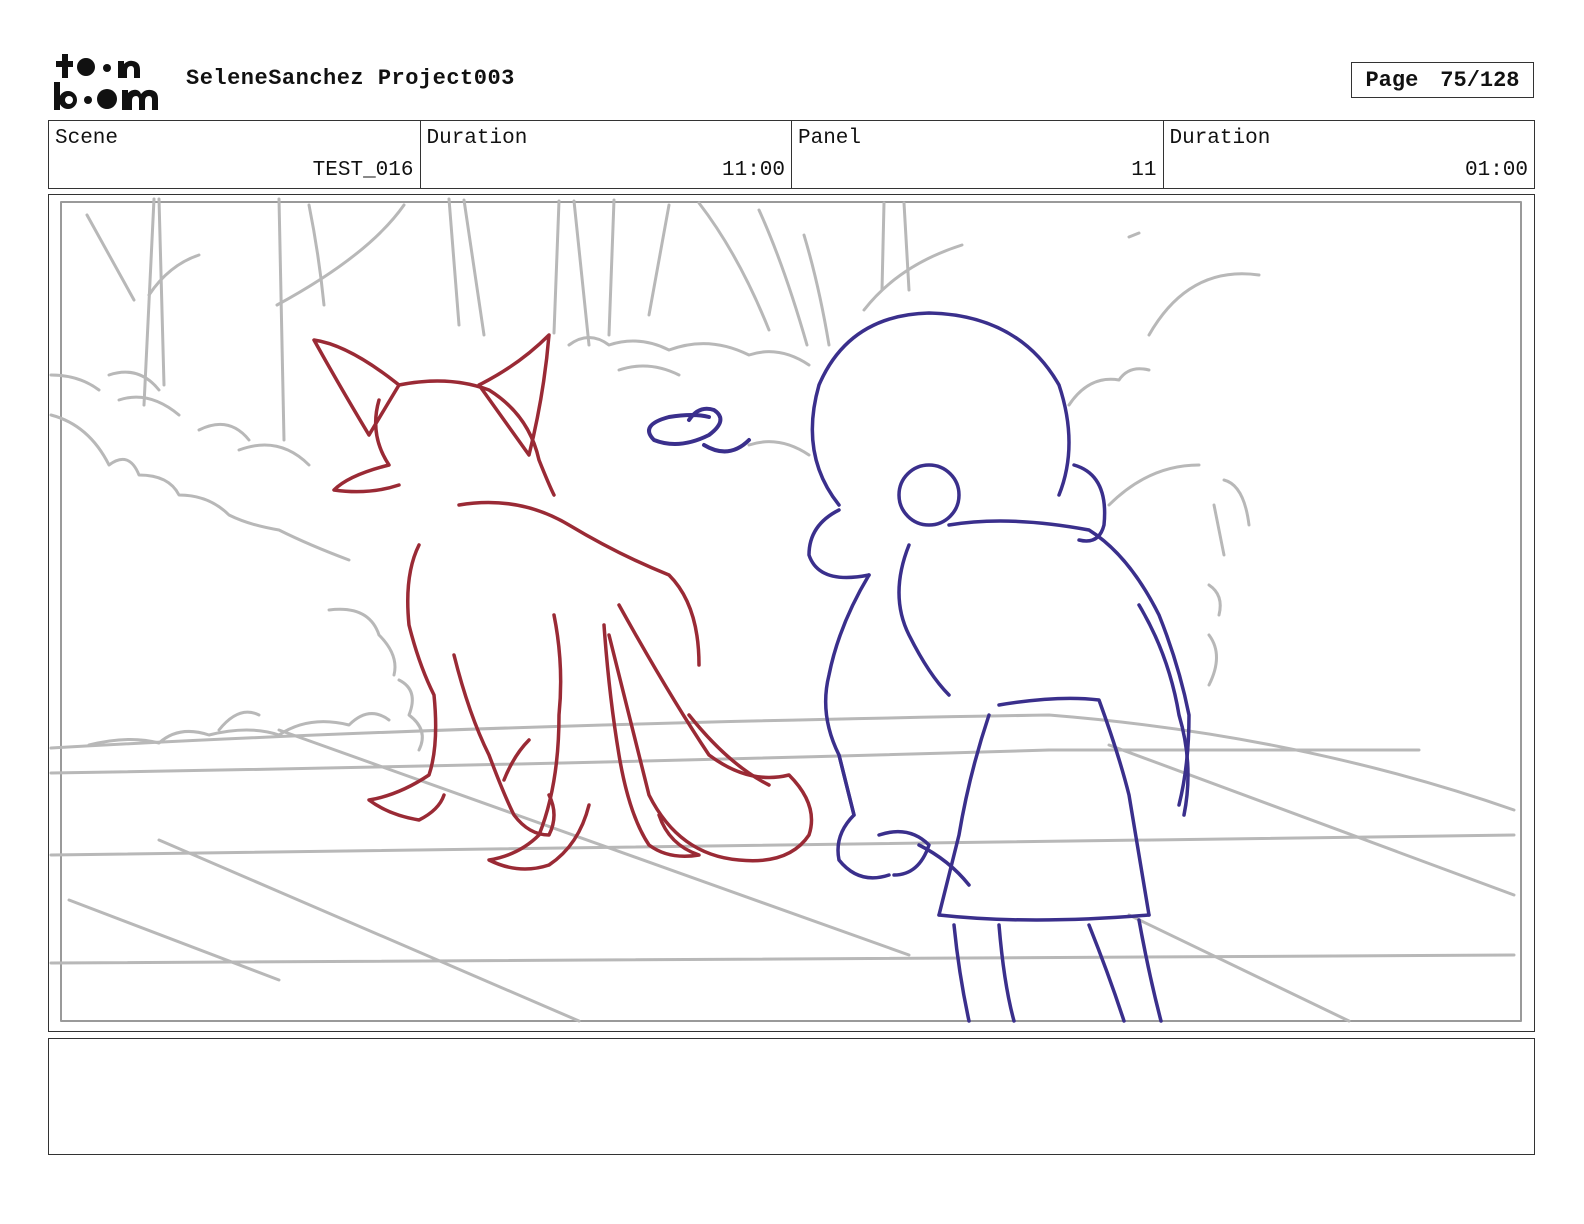  I want to click on toonboom-logo-mark, so click(106, 82).